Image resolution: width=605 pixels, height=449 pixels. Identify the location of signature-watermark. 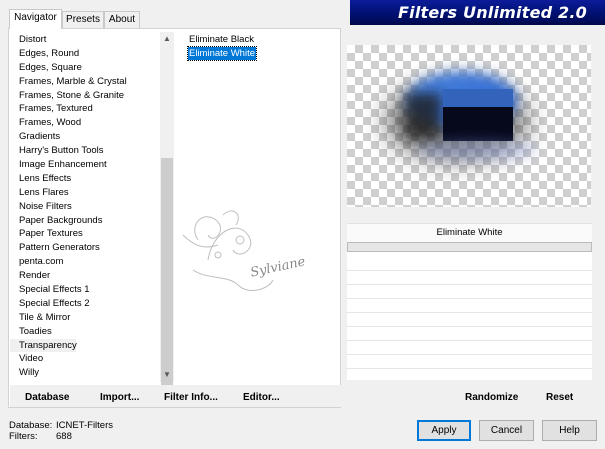
(228, 250).